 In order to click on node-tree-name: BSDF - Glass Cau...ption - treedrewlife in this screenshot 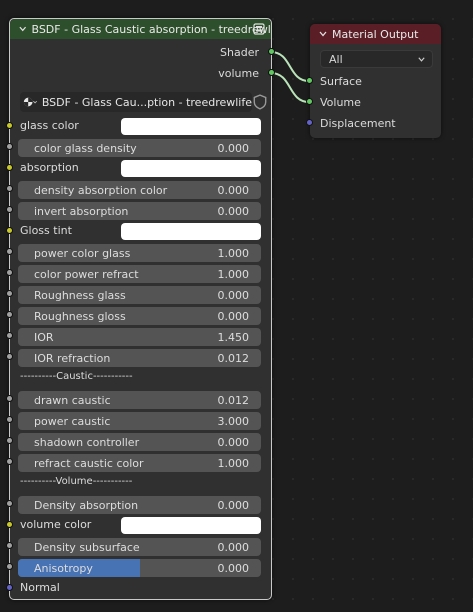, I will do `click(146, 102)`.